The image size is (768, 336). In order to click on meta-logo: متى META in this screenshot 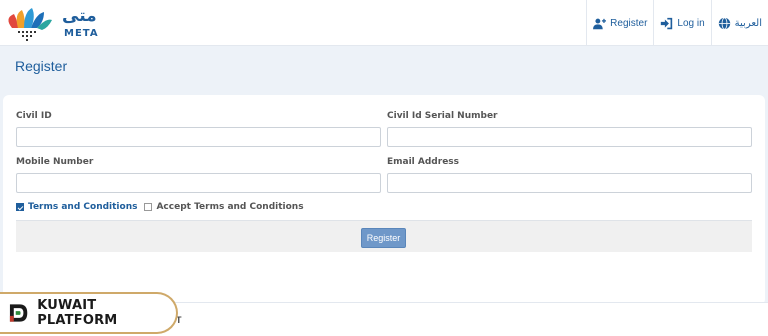, I will do `click(54, 23)`.